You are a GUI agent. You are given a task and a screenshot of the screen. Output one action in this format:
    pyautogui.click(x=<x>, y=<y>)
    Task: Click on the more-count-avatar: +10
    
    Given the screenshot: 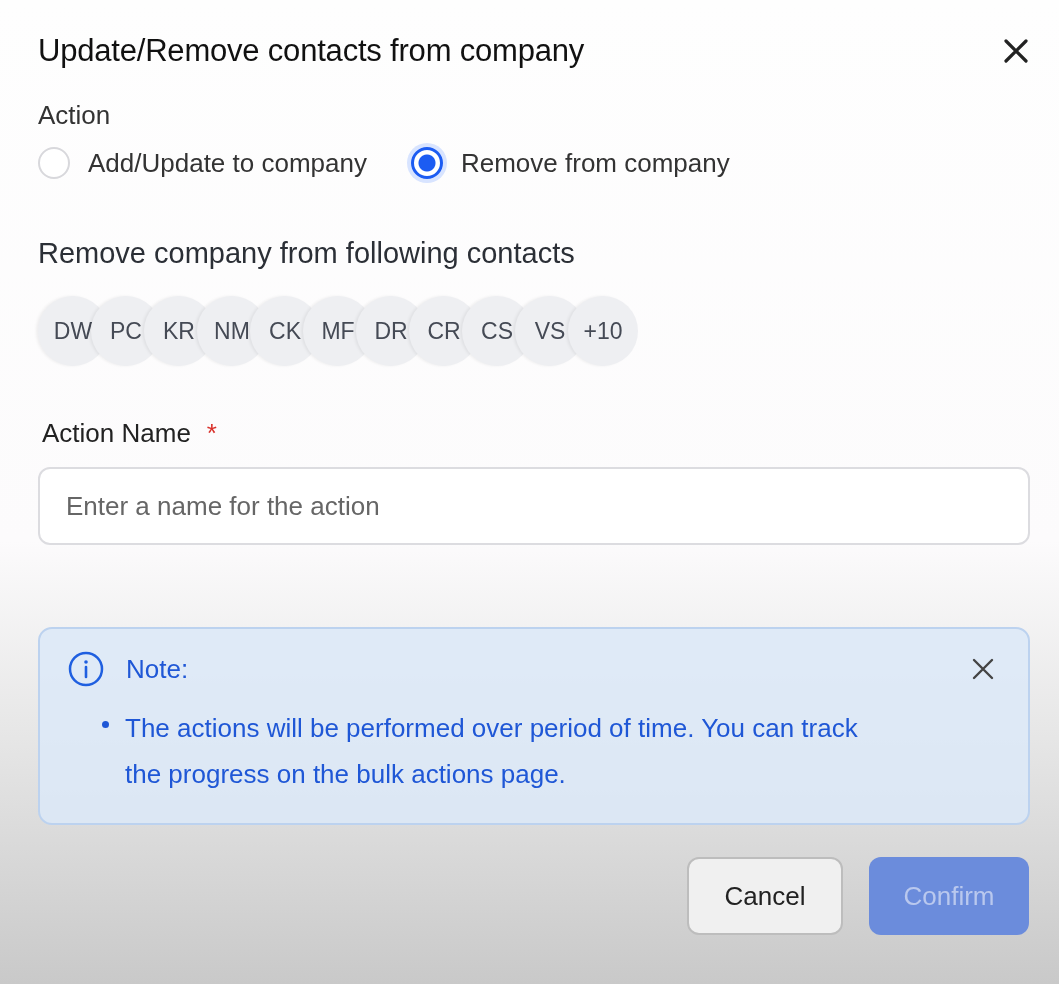 What is the action you would take?
    pyautogui.click(x=603, y=331)
    